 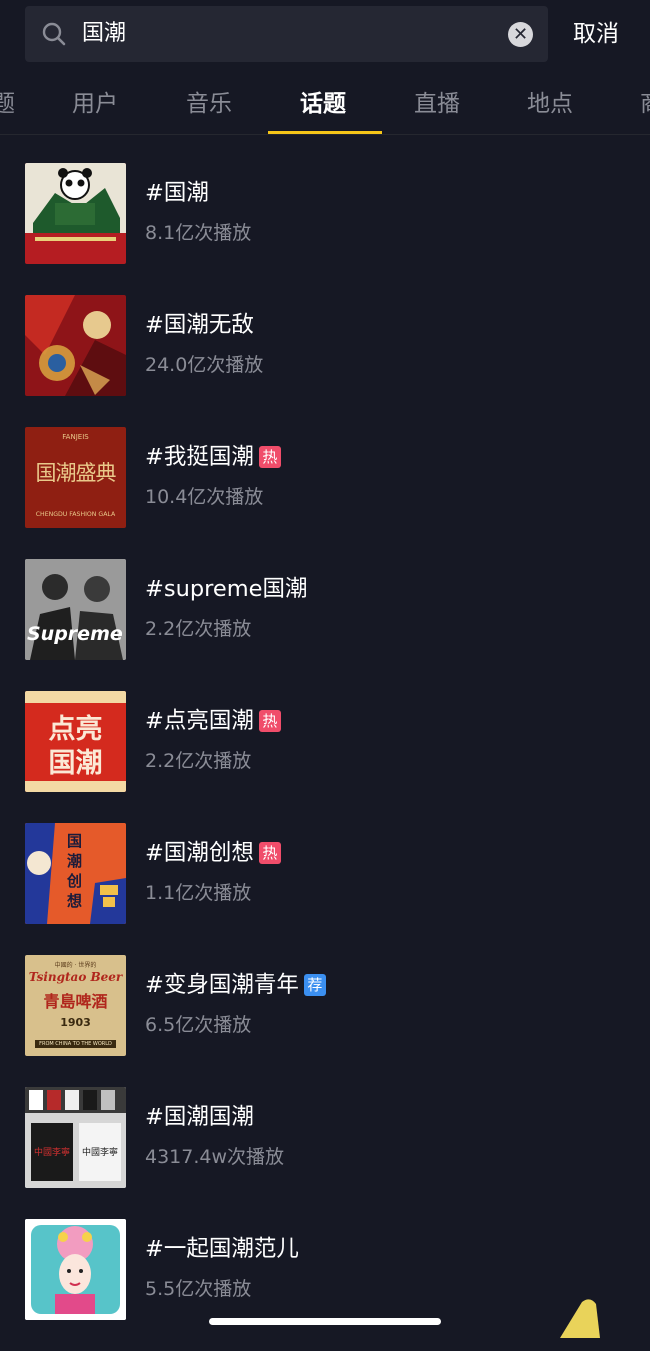 What do you see at coordinates (314, 985) in the screenshot?
I see `recommended-badge: 荐` at bounding box center [314, 985].